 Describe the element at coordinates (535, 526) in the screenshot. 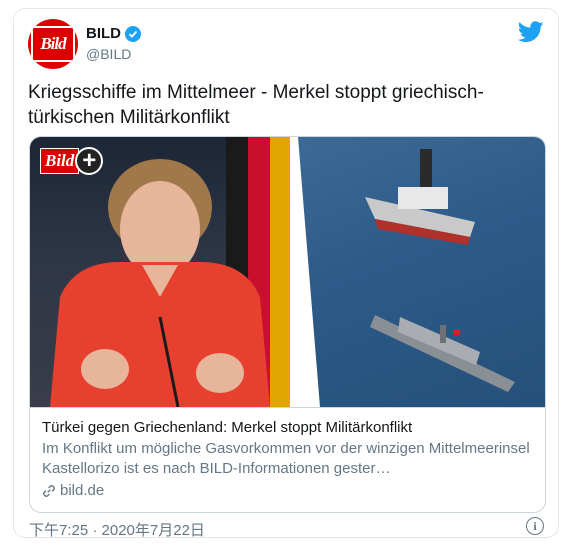

I see `info-icon: i` at that location.